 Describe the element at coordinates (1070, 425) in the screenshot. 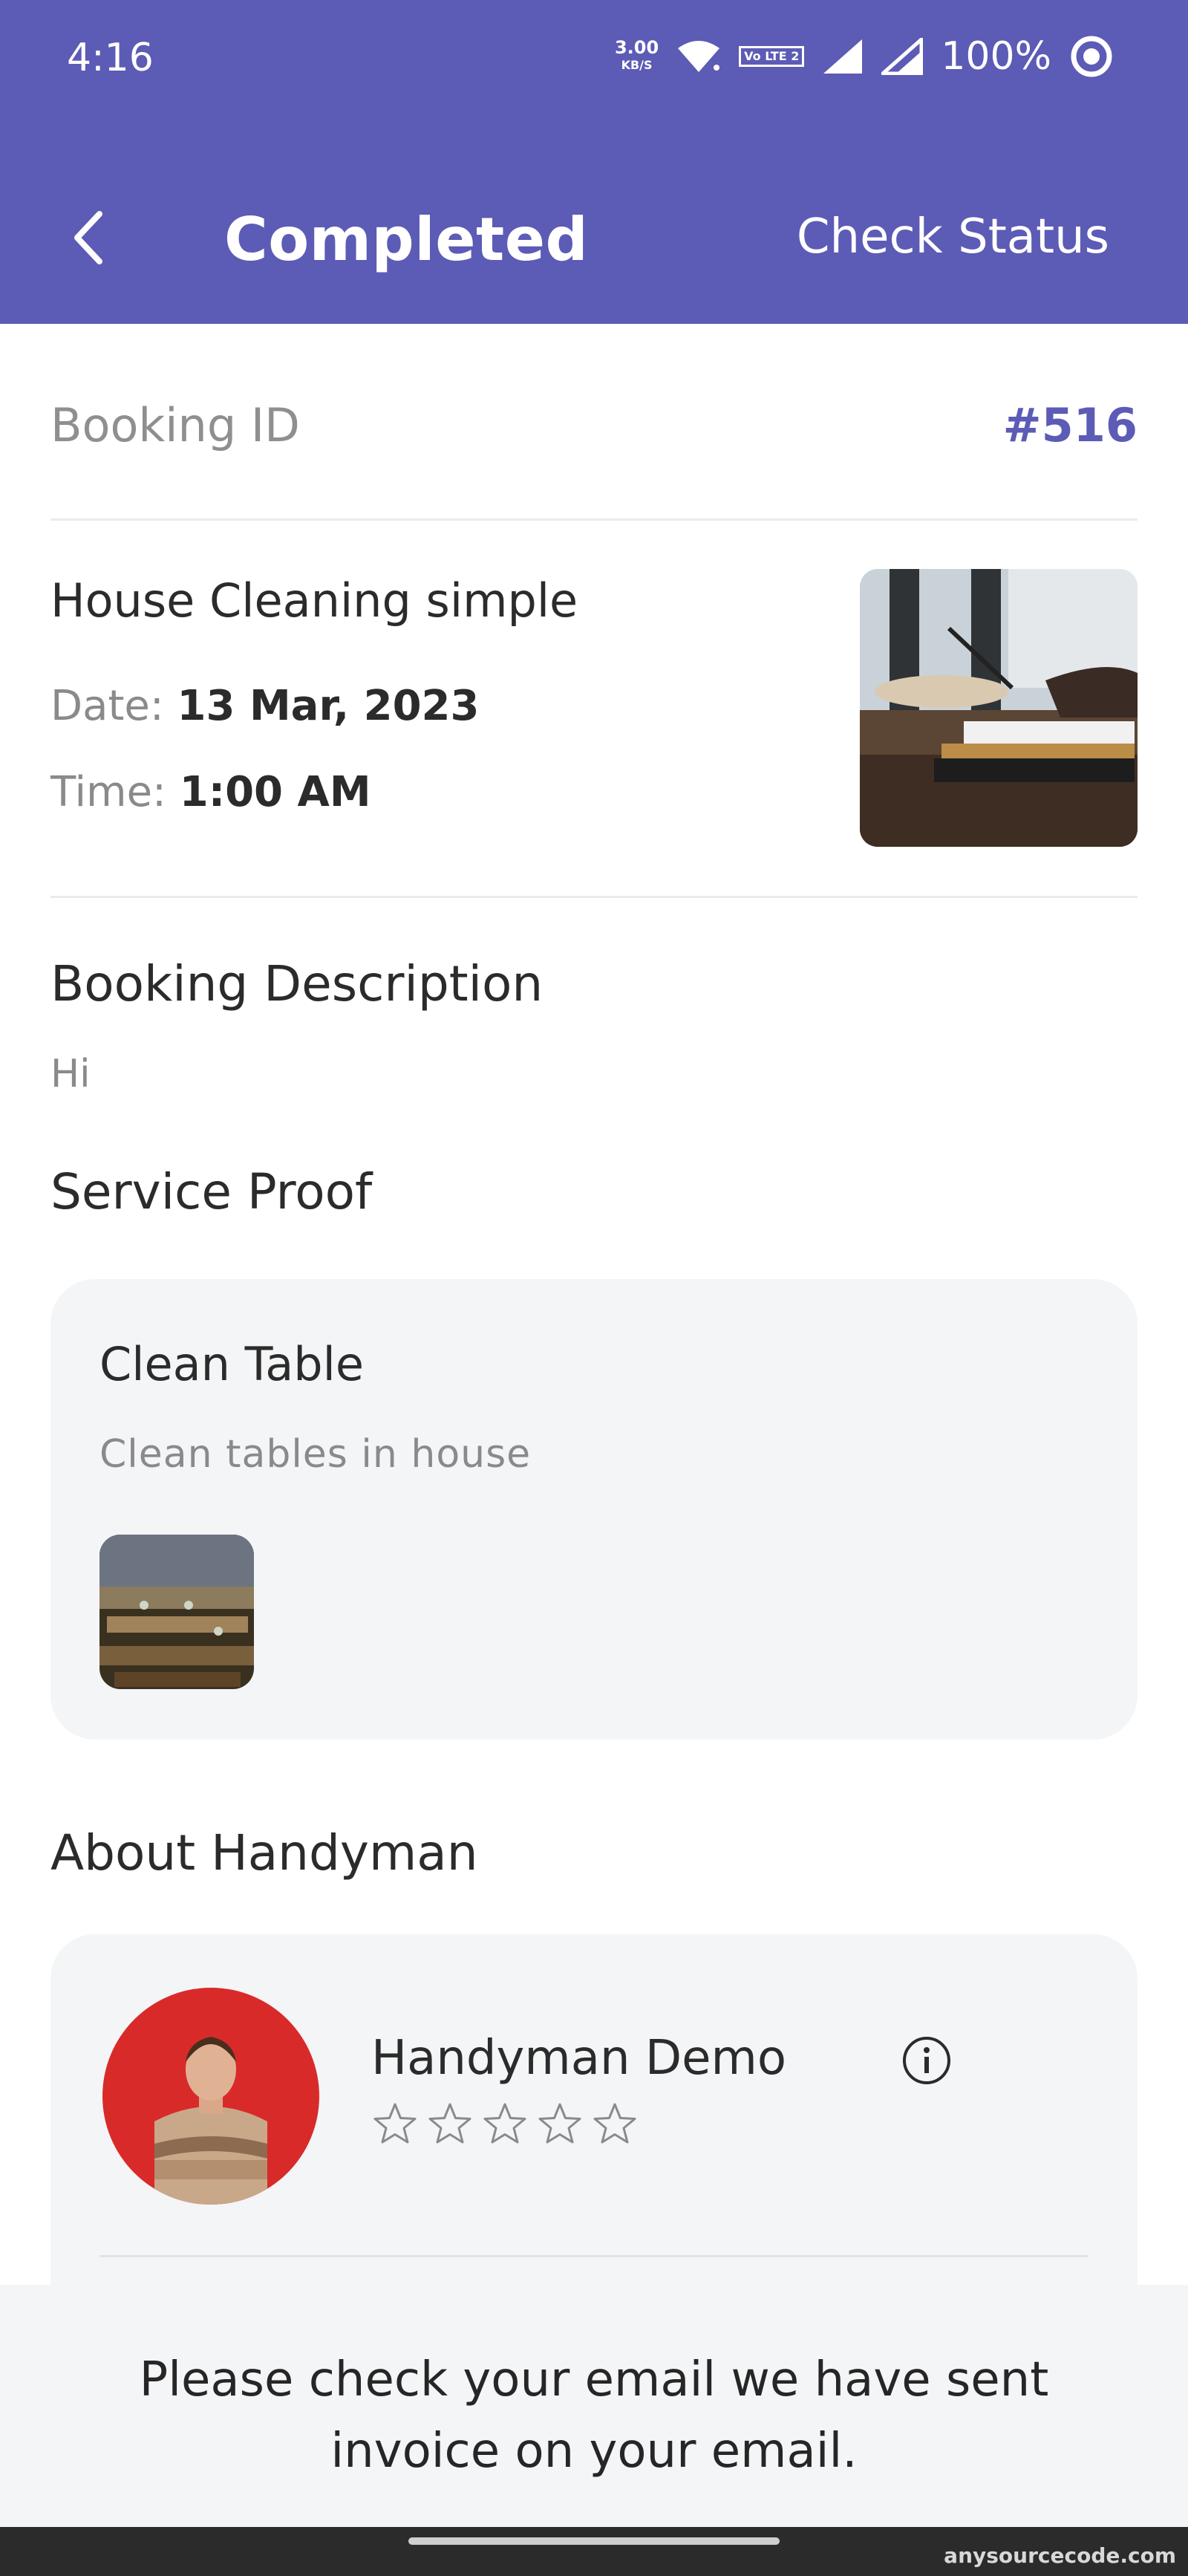

I see `booking-id-value: #516` at that location.